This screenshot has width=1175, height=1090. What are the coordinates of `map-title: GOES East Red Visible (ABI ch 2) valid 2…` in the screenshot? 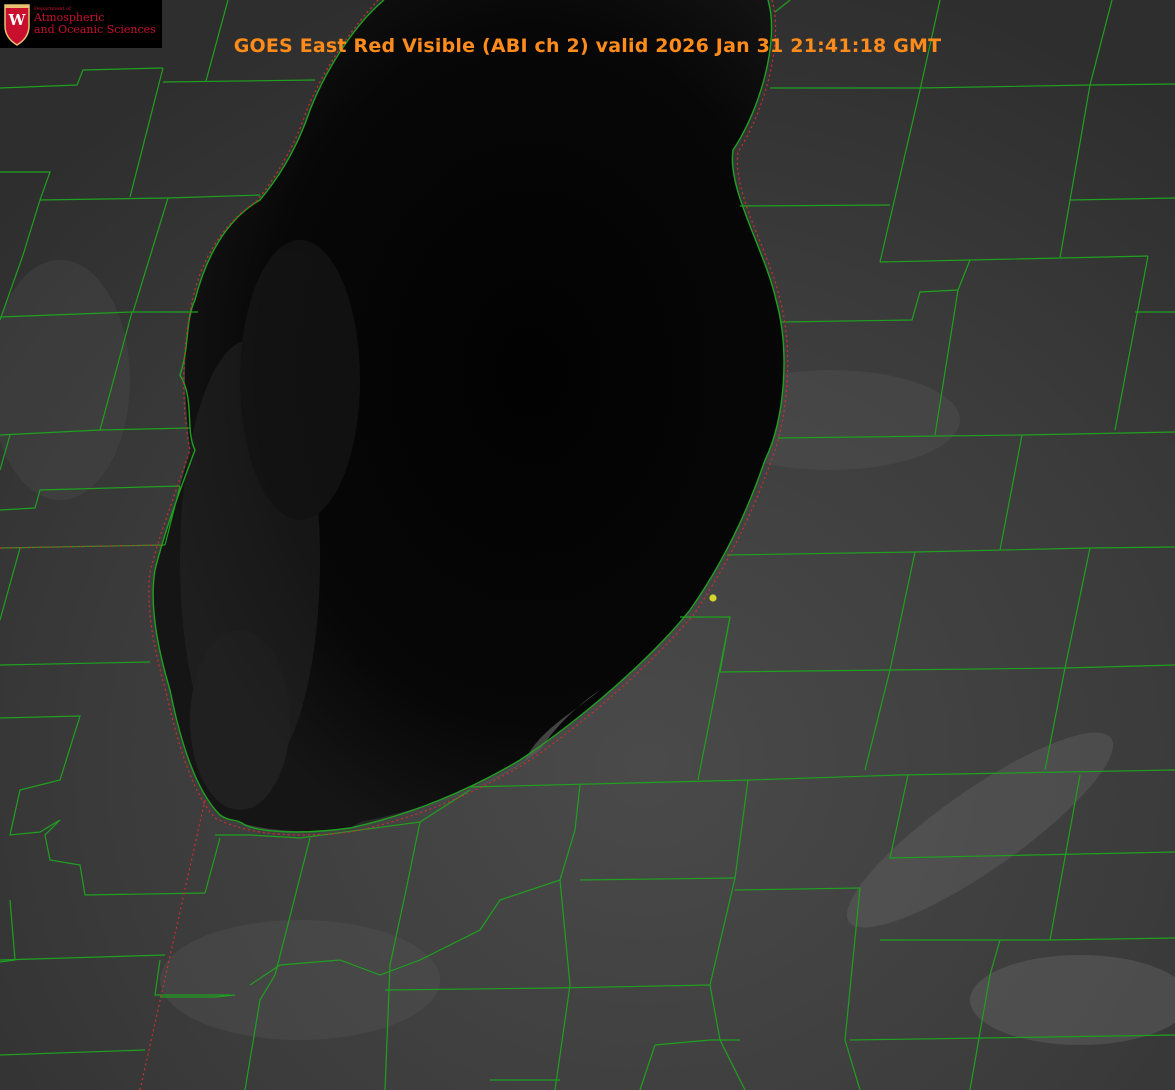 It's located at (587, 46).